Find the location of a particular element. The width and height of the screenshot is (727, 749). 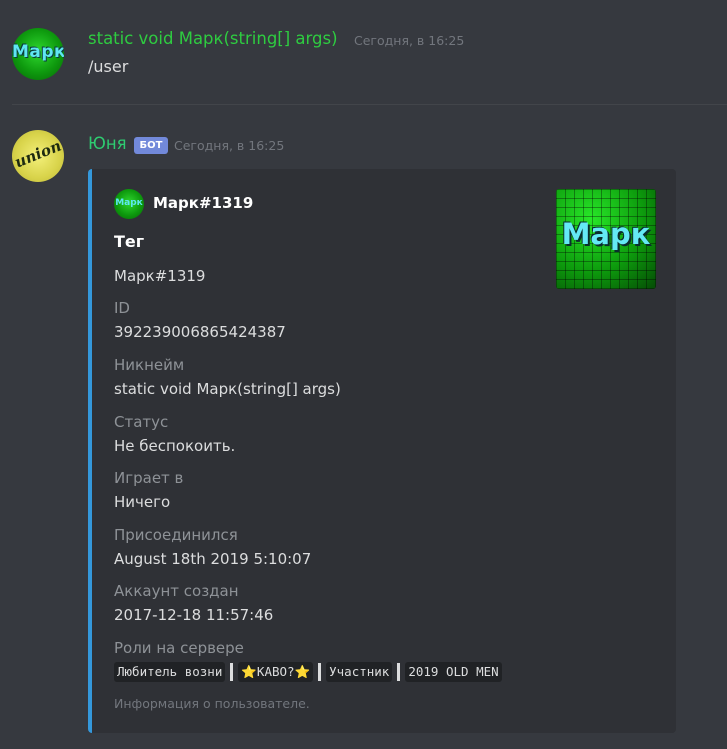

field-name-created: Аккаунт создан is located at coordinates (176, 591).